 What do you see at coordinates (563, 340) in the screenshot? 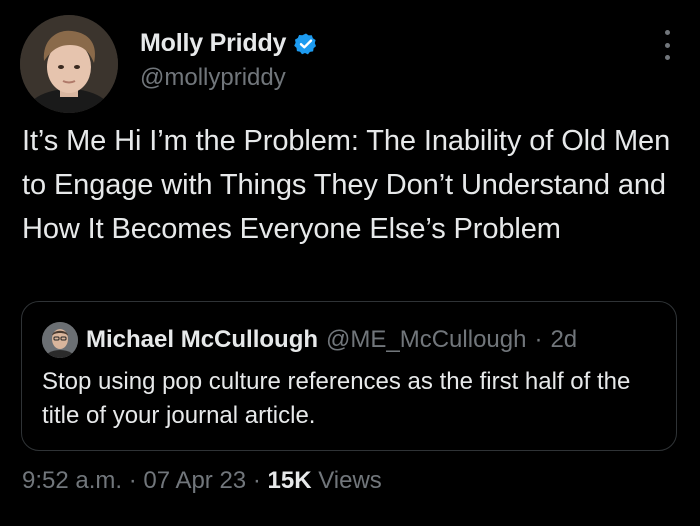
I see `quoted-timestamp: 2d` at bounding box center [563, 340].